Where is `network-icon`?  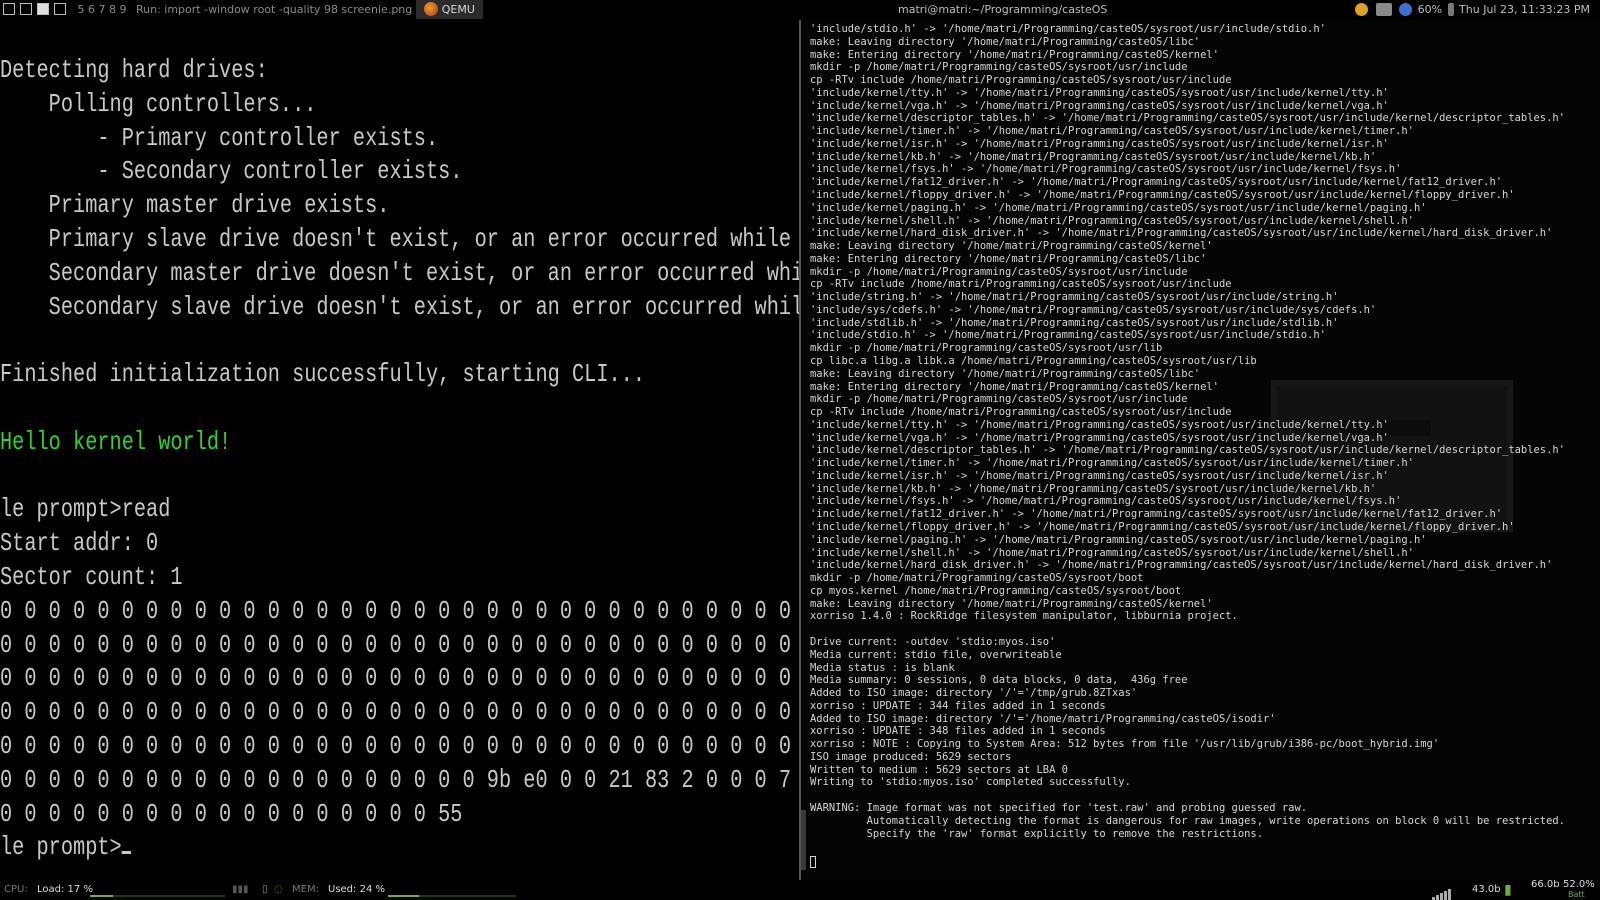 network-icon is located at coordinates (1362, 9).